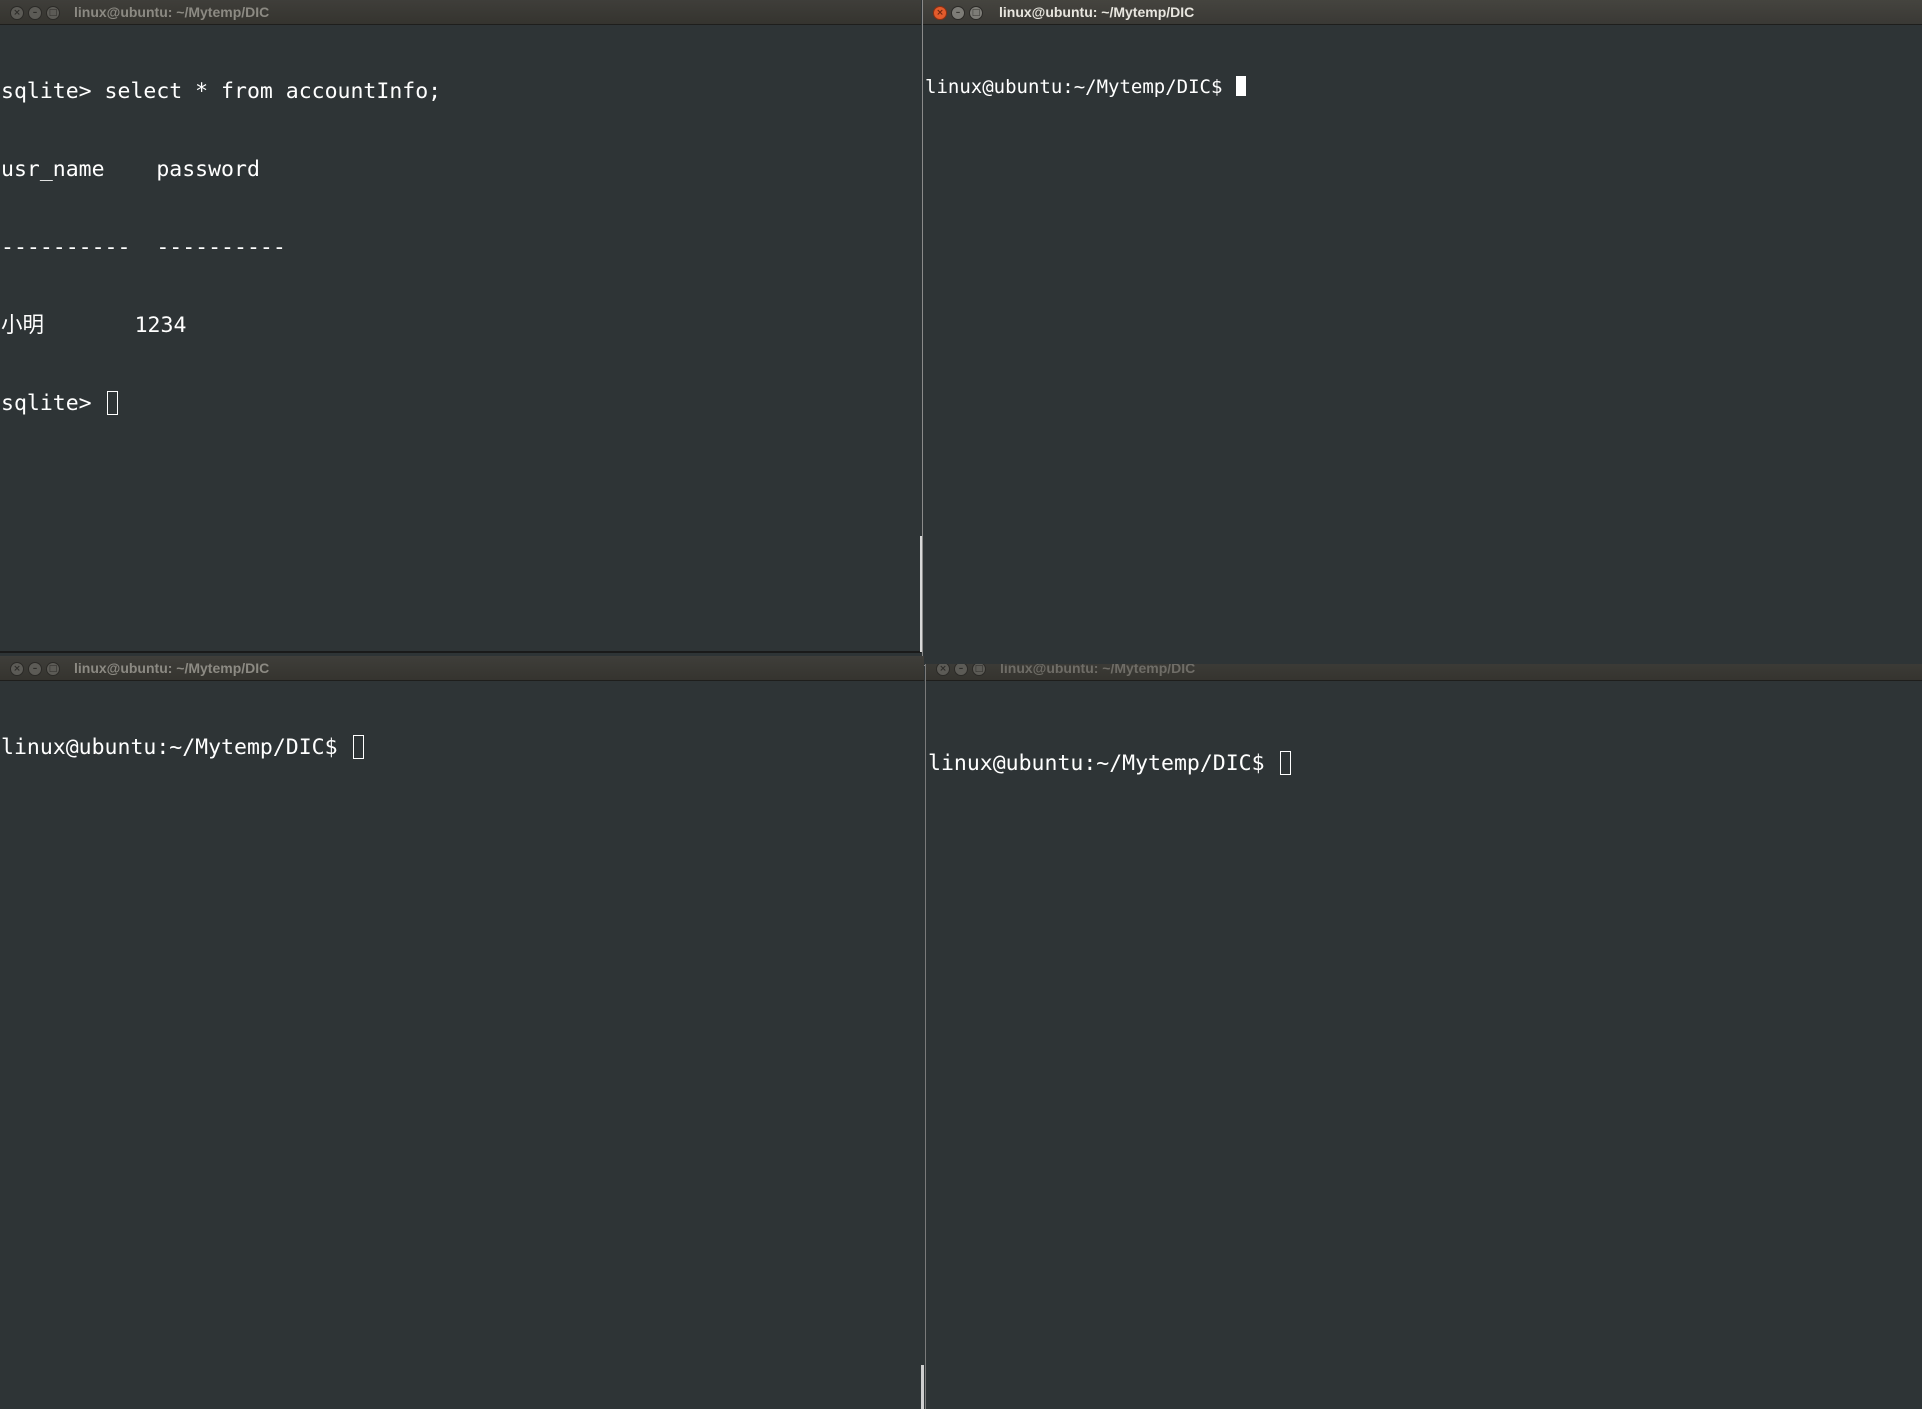 The image size is (1922, 1409). What do you see at coordinates (143, 247) in the screenshot?
I see `terminal-line: ---------- ----------` at bounding box center [143, 247].